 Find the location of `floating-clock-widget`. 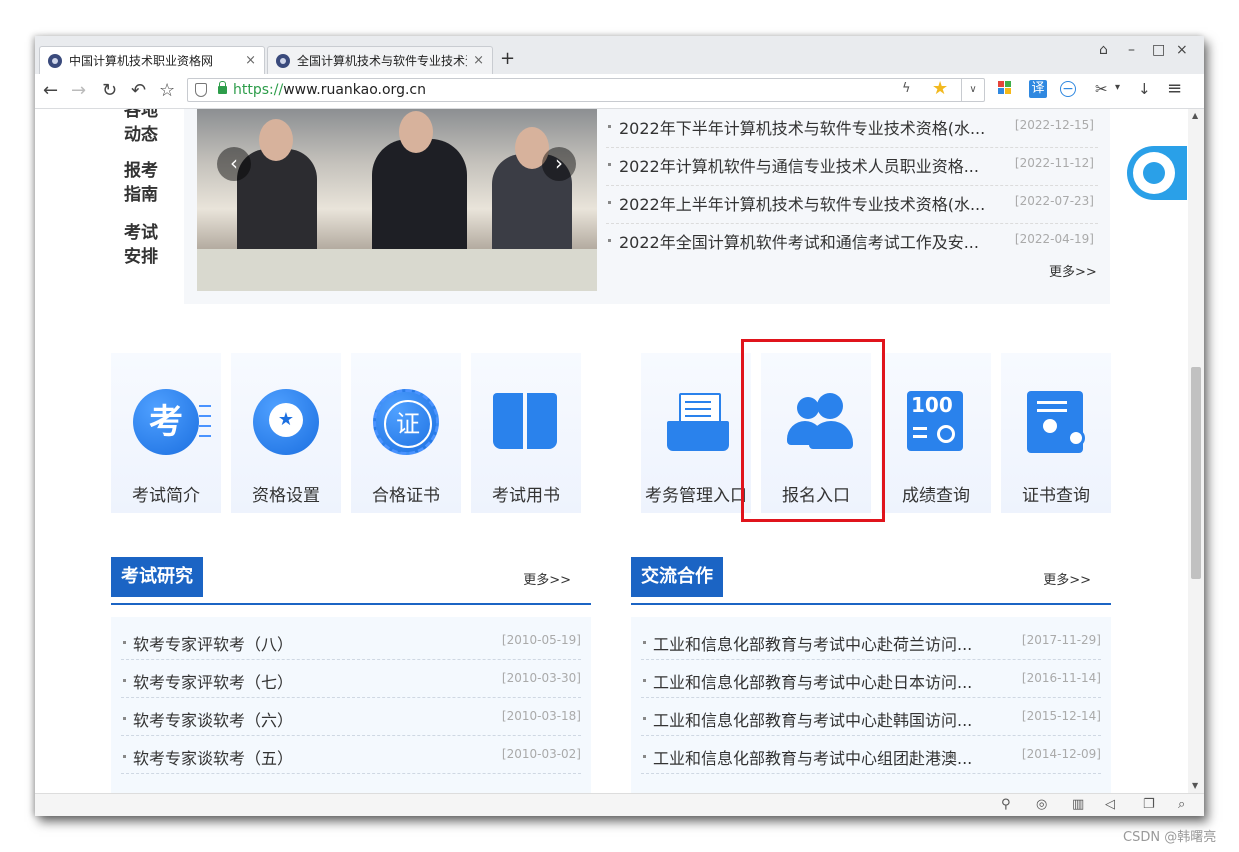

floating-clock-widget is located at coordinates (1157, 173).